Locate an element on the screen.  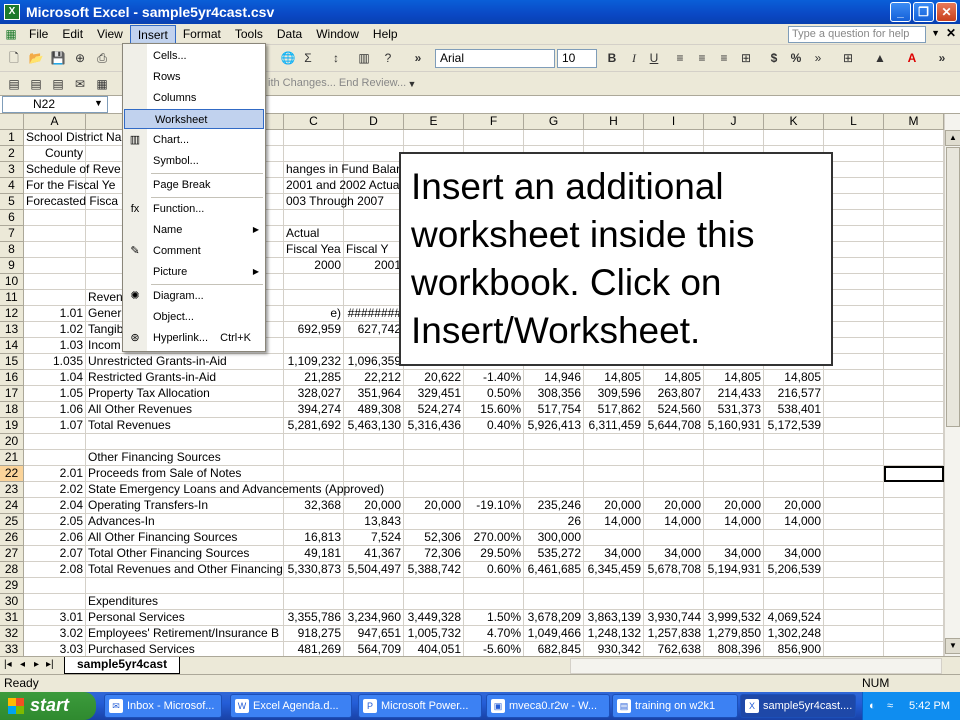
cell: 1.04 is located at coordinates (55, 378).